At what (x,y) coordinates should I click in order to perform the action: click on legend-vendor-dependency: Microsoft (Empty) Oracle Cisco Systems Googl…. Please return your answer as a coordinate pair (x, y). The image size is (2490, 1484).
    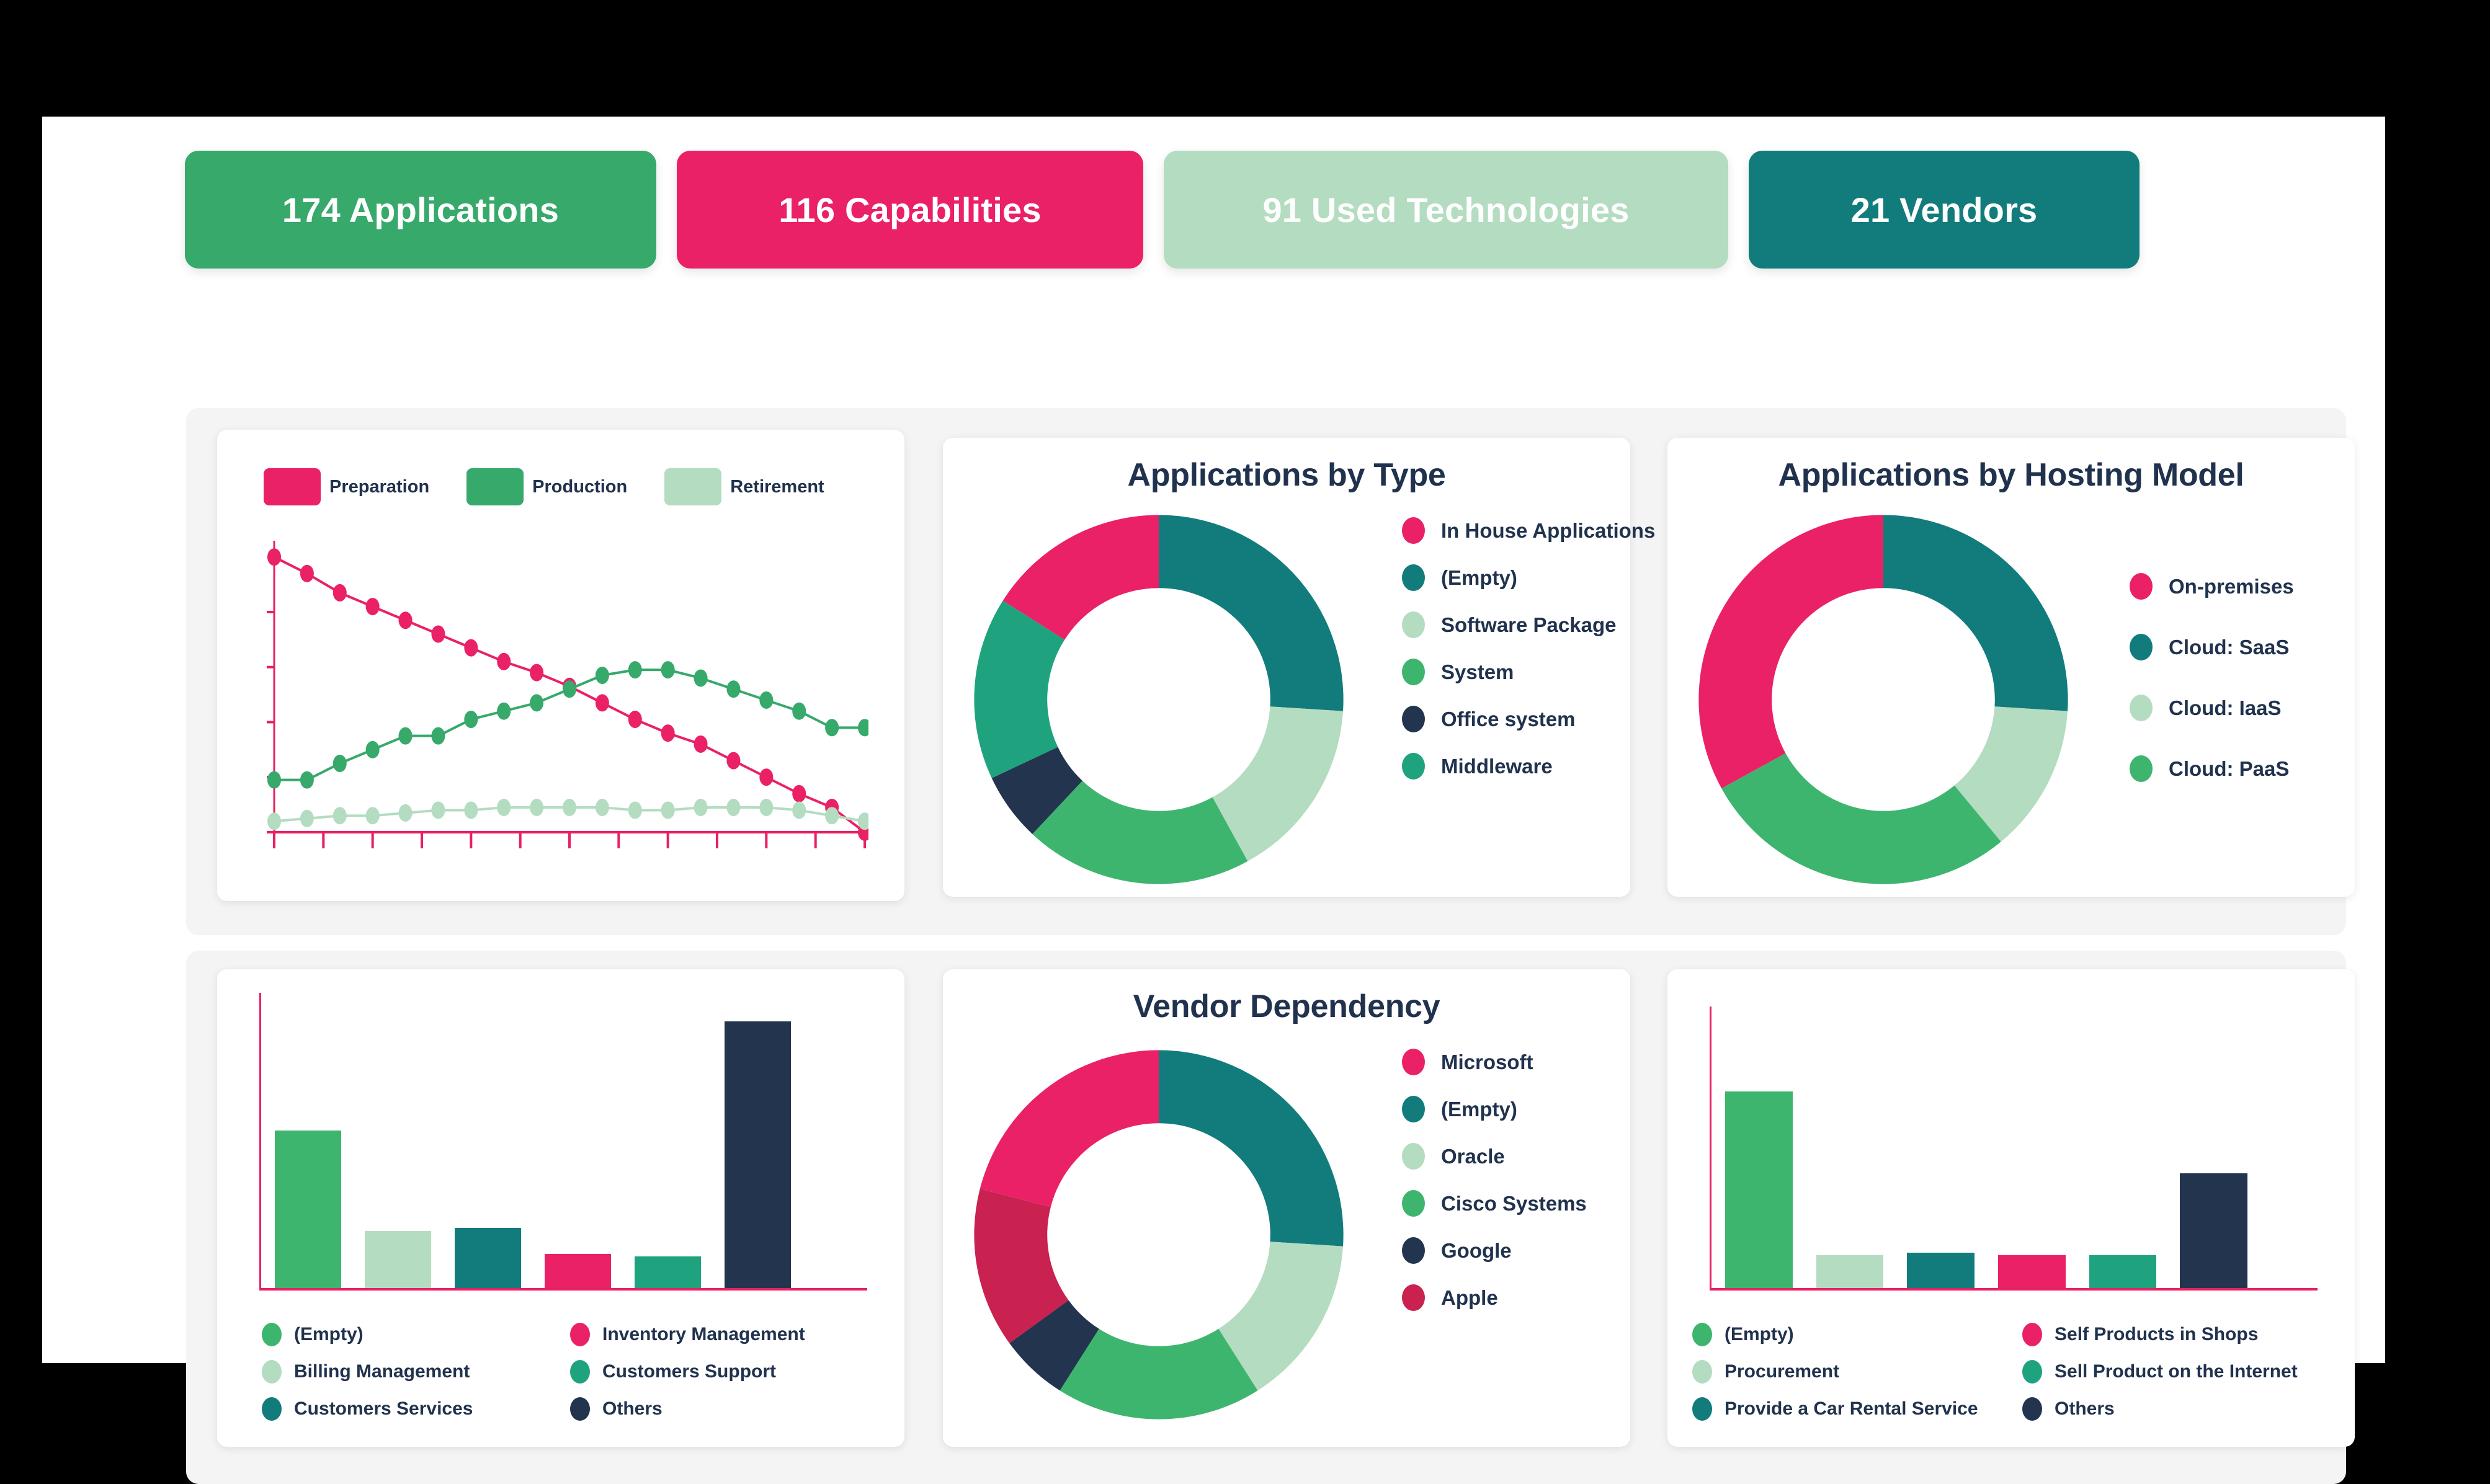
    Looking at the image, I should click on (1494, 1180).